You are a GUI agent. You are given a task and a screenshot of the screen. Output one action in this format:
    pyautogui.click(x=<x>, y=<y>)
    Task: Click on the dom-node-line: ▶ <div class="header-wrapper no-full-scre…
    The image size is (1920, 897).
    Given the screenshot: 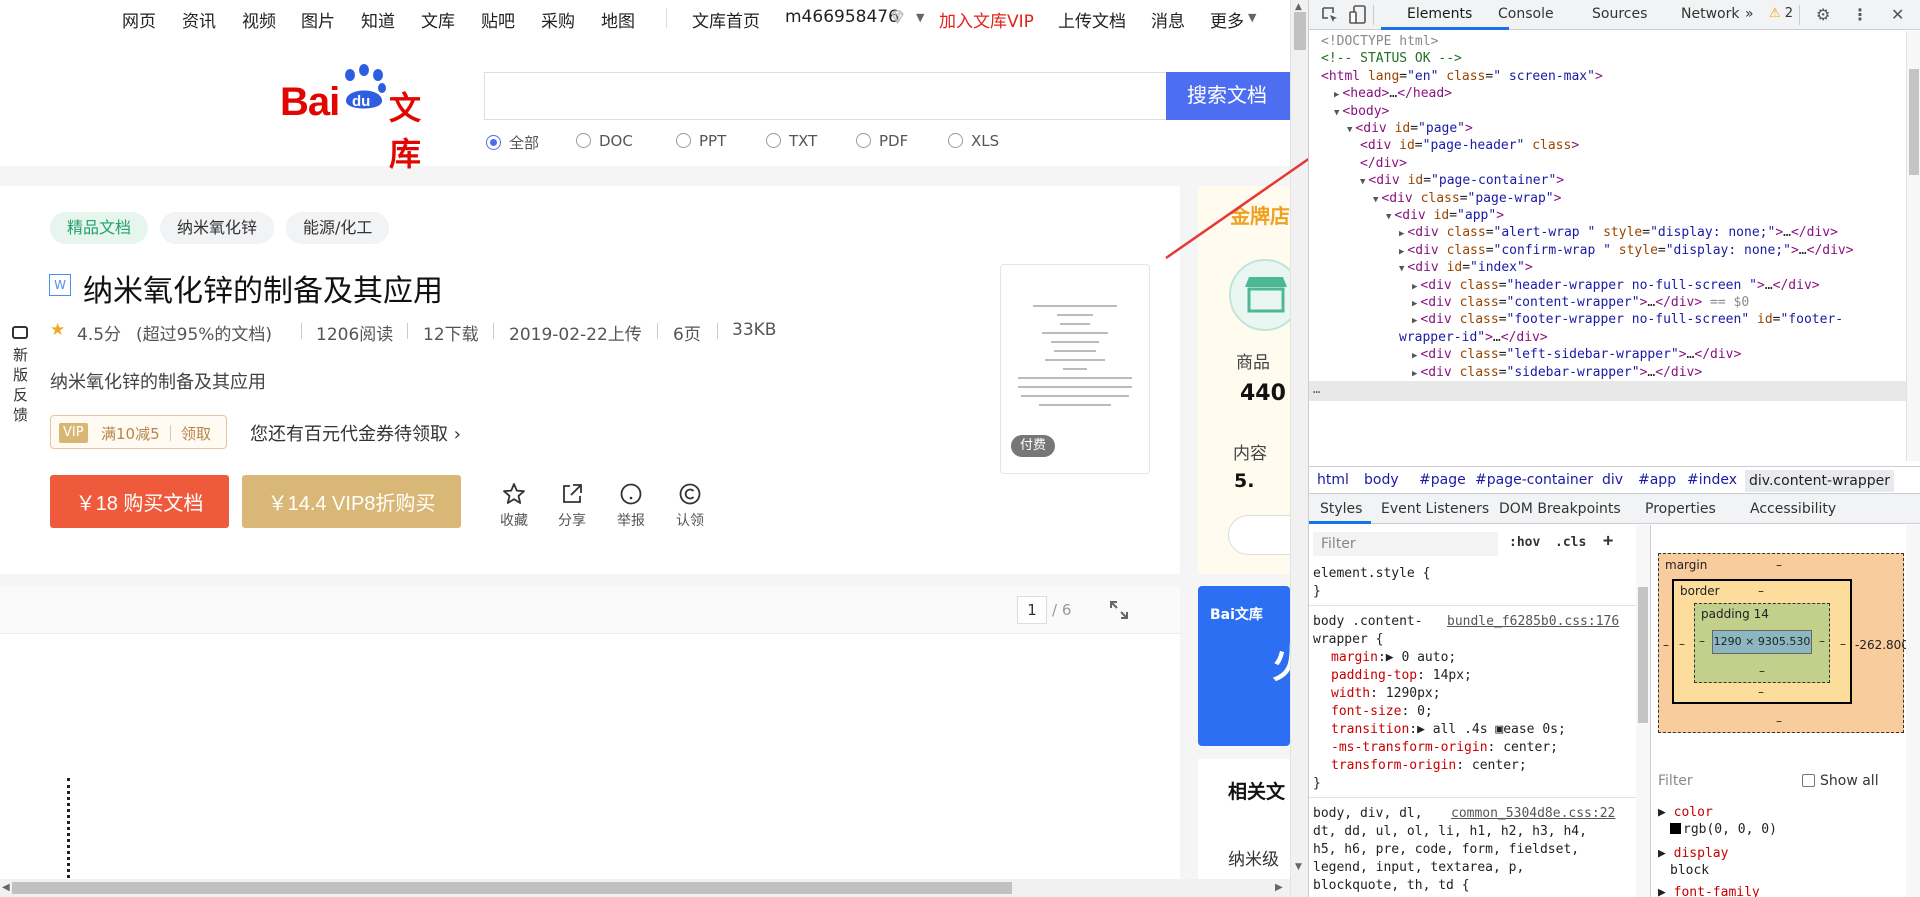 What is the action you would take?
    pyautogui.click(x=1616, y=286)
    